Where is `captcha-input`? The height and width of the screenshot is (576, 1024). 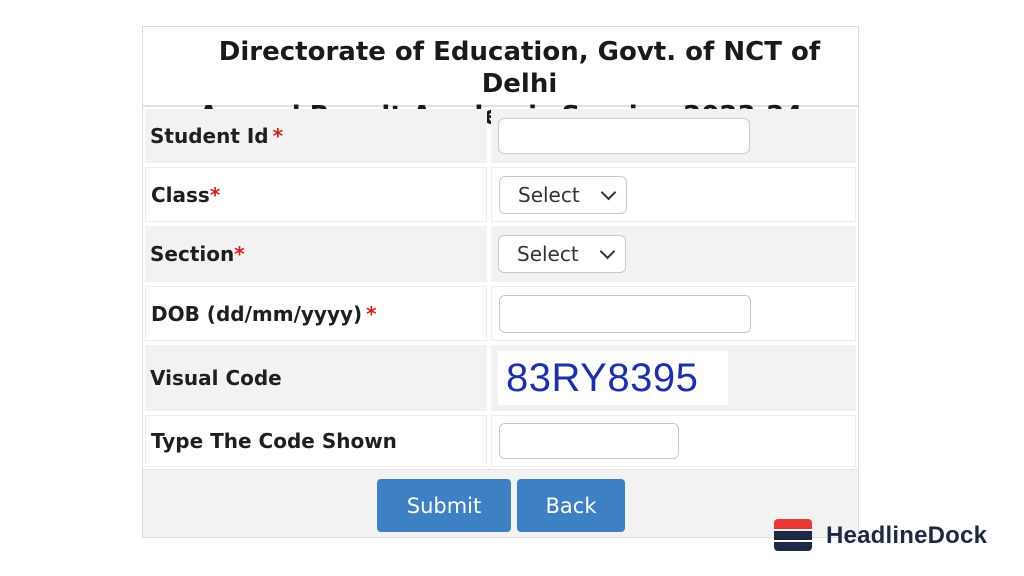
captcha-input is located at coordinates (589, 441).